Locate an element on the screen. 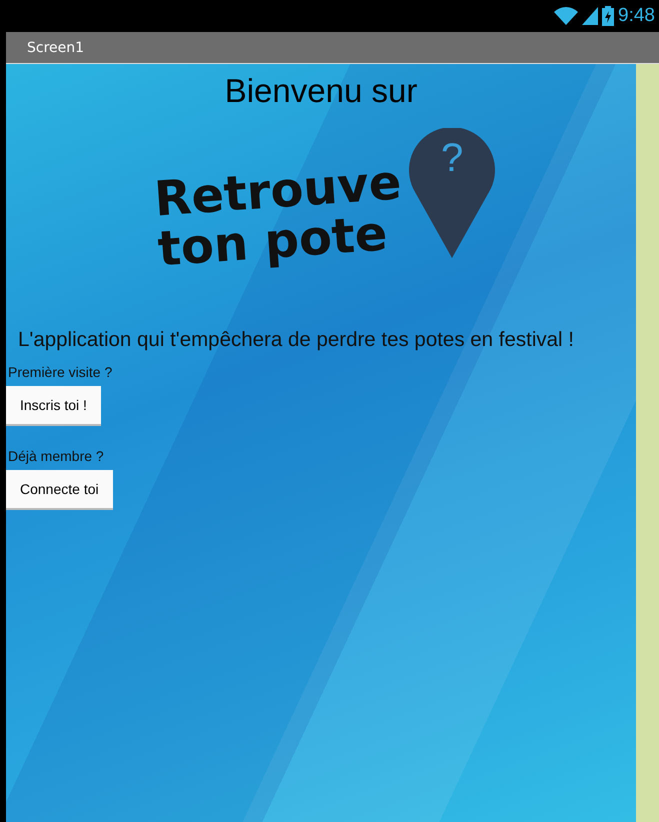  action-button: Inscris toi ! is located at coordinates (53, 406).